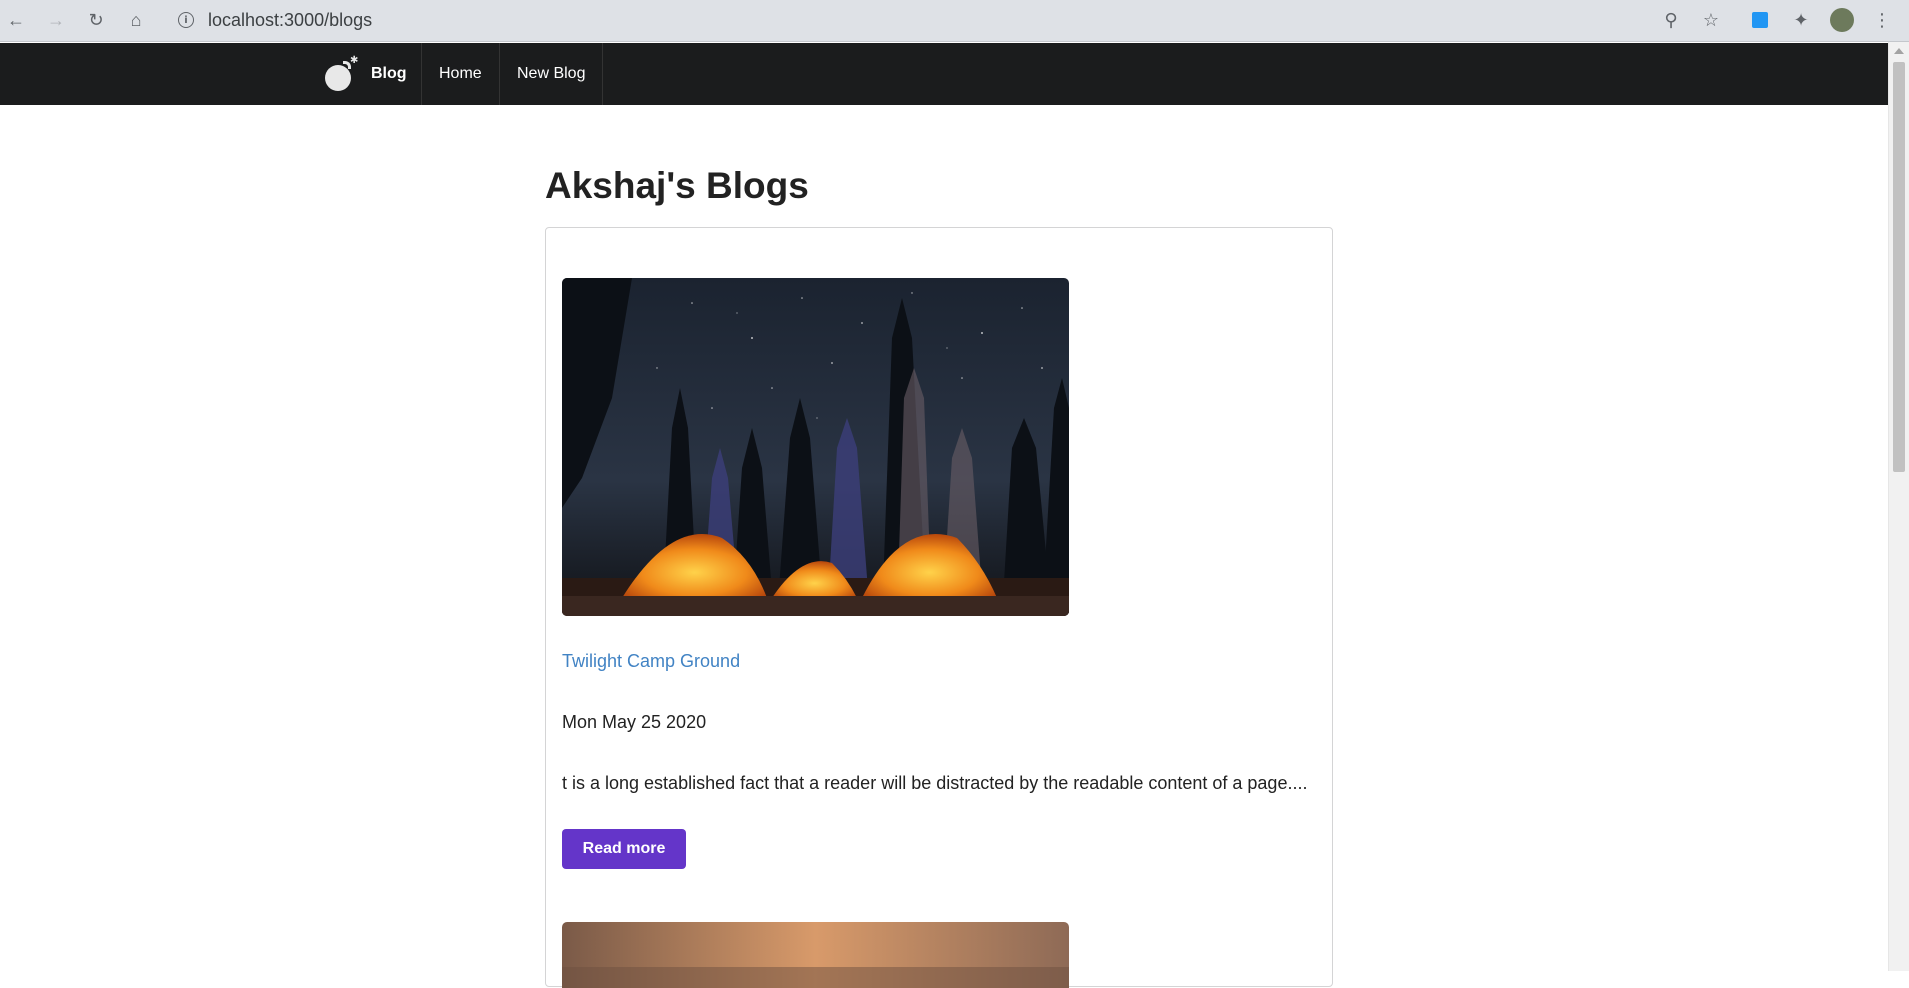  Describe the element at coordinates (634, 722) in the screenshot. I see `blog-date: Mon May 25 2020` at that location.